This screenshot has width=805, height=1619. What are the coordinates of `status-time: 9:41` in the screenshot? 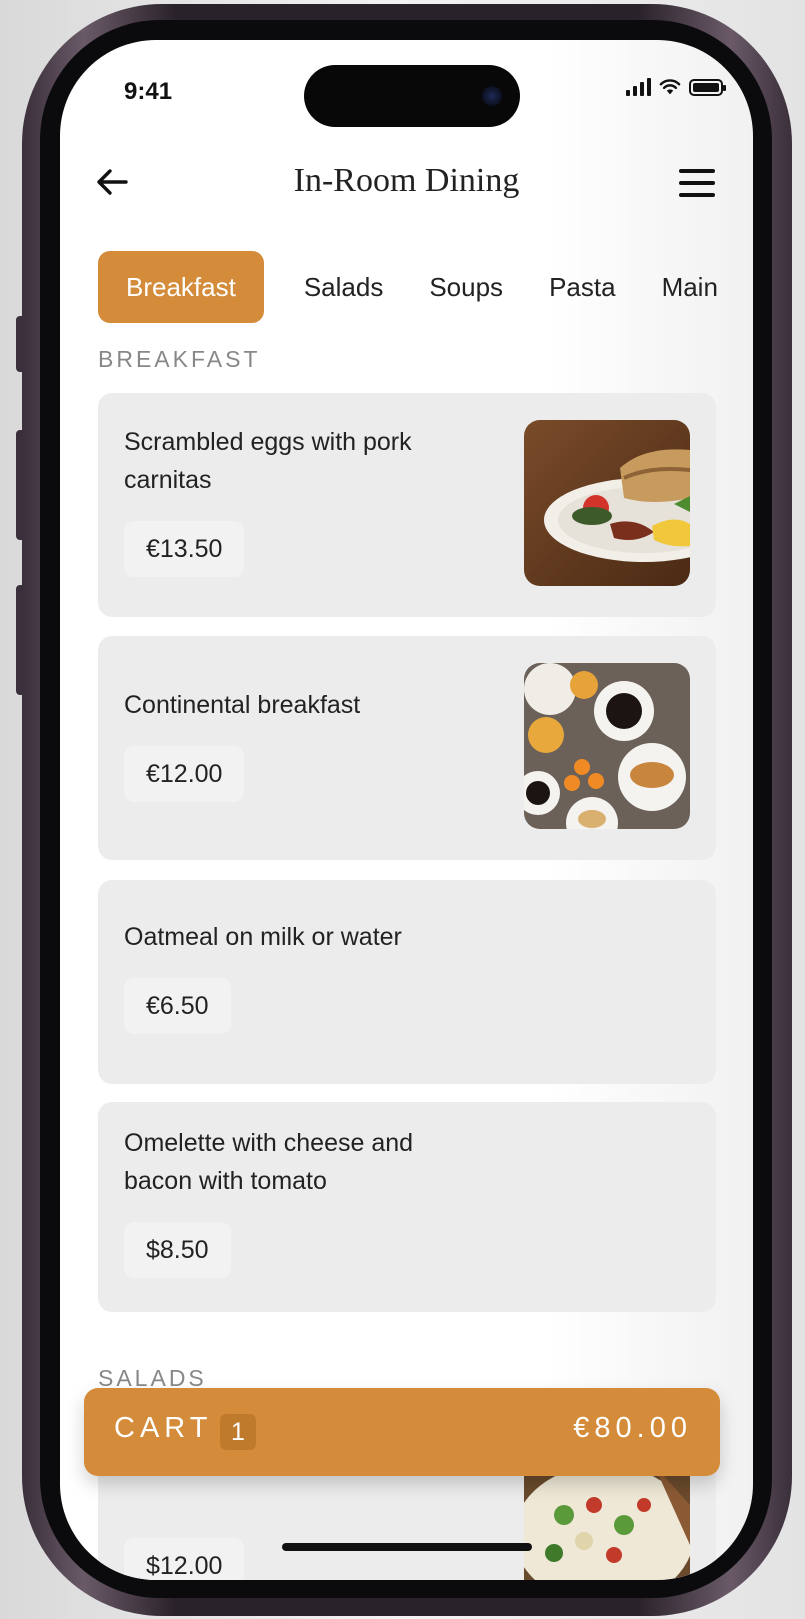 It's located at (148, 91).